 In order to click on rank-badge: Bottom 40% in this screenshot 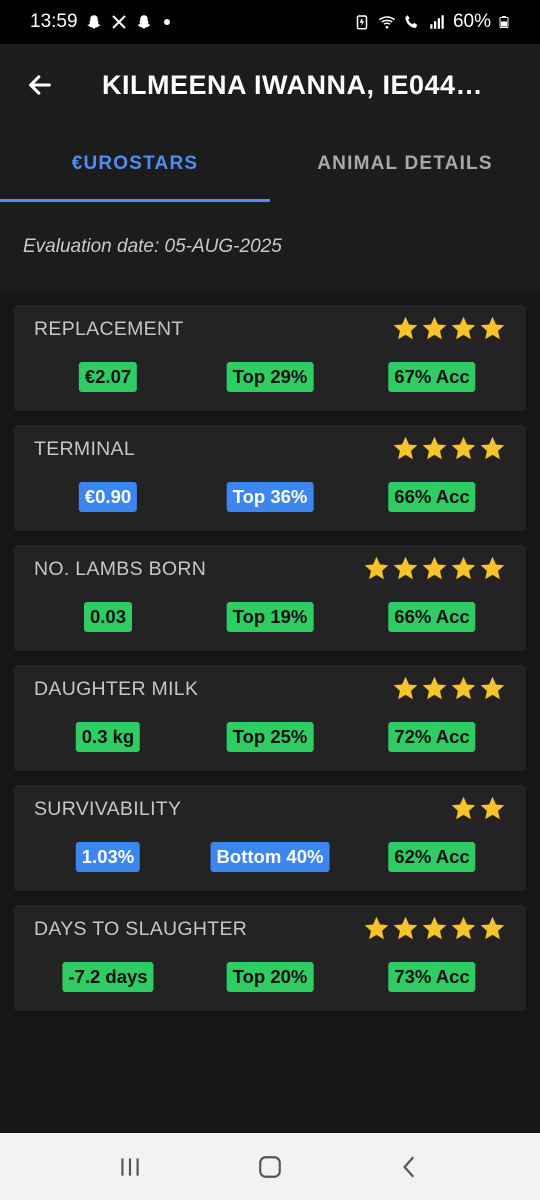, I will do `click(270, 857)`.